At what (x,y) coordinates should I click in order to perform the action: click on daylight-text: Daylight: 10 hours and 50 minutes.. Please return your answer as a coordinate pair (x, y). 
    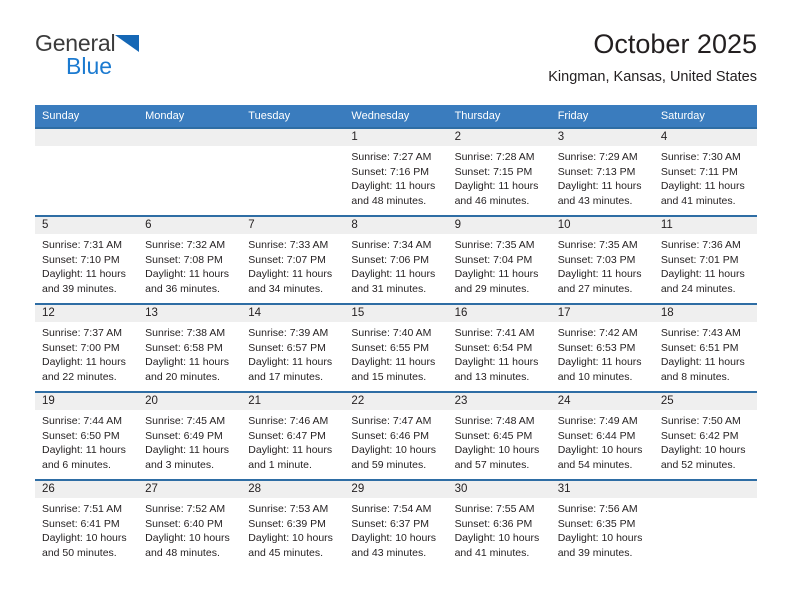
    Looking at the image, I should click on (84, 545).